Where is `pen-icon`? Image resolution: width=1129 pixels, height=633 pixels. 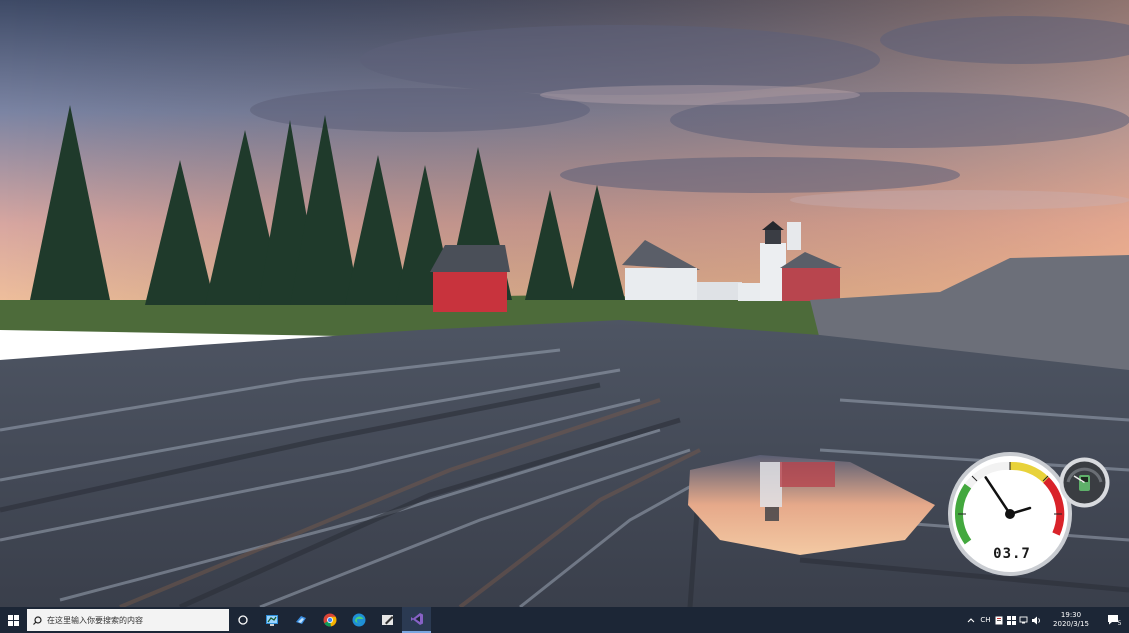
pen-icon is located at coordinates (387, 620).